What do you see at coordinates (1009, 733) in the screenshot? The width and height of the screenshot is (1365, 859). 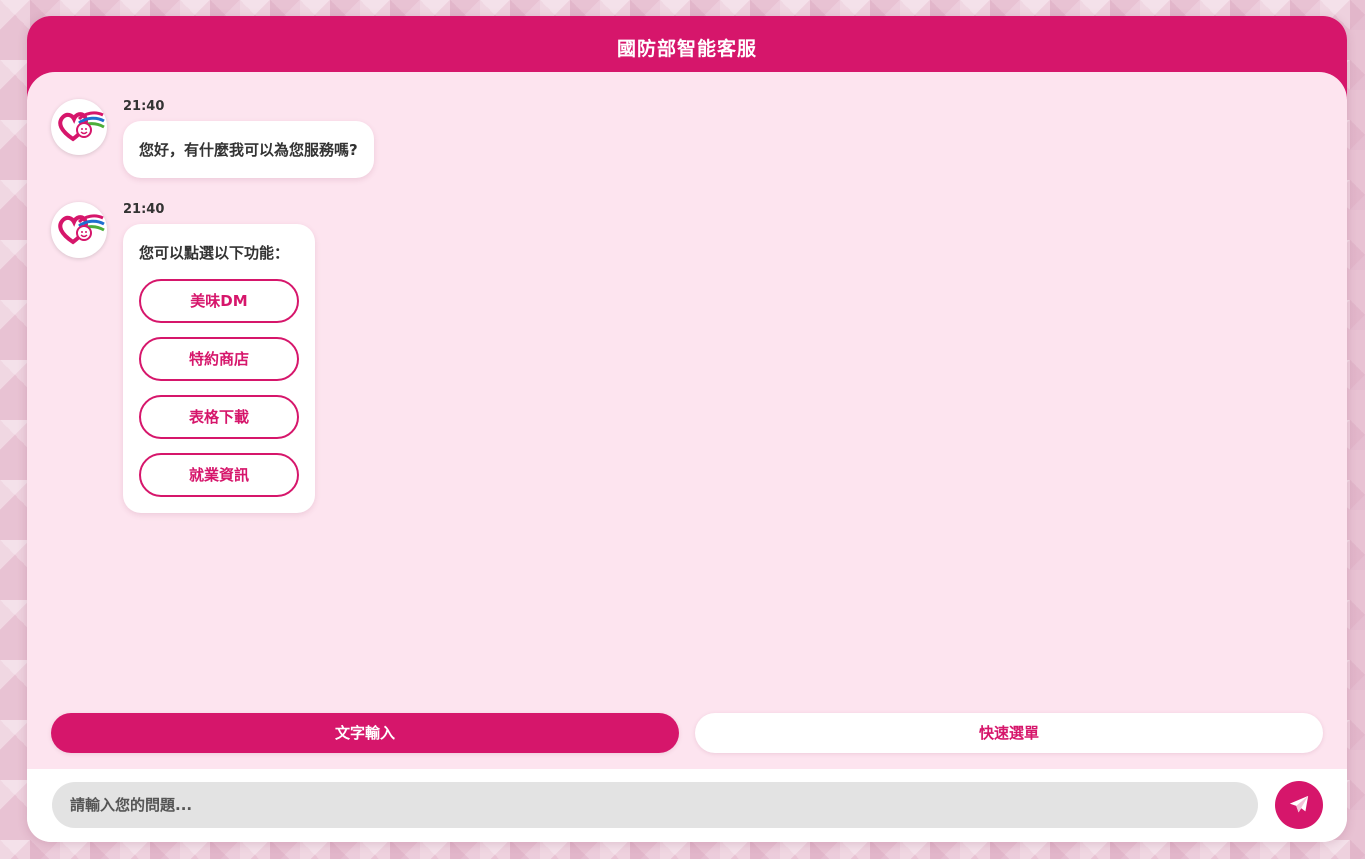 I see `quick-menu-tab: 快速選單` at bounding box center [1009, 733].